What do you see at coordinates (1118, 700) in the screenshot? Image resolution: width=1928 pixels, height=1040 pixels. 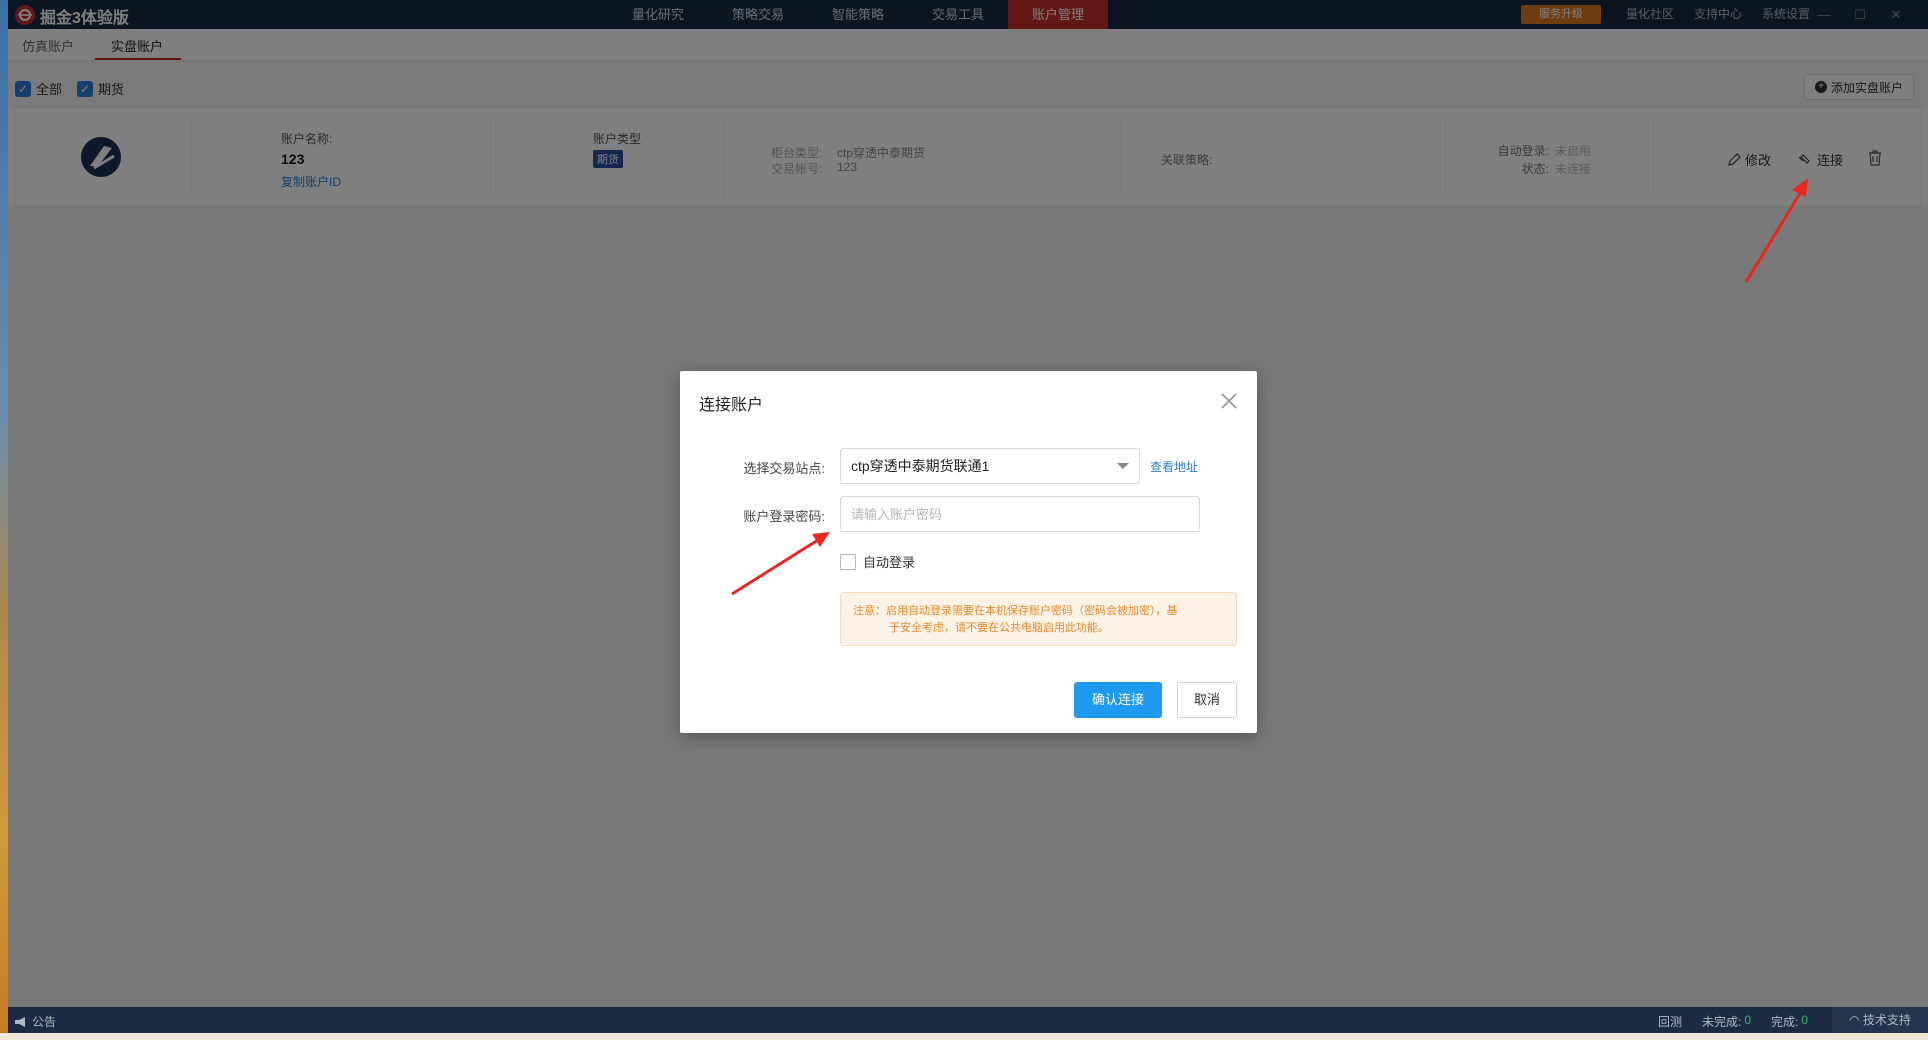 I see `confirm-connect-button: 确认连接` at bounding box center [1118, 700].